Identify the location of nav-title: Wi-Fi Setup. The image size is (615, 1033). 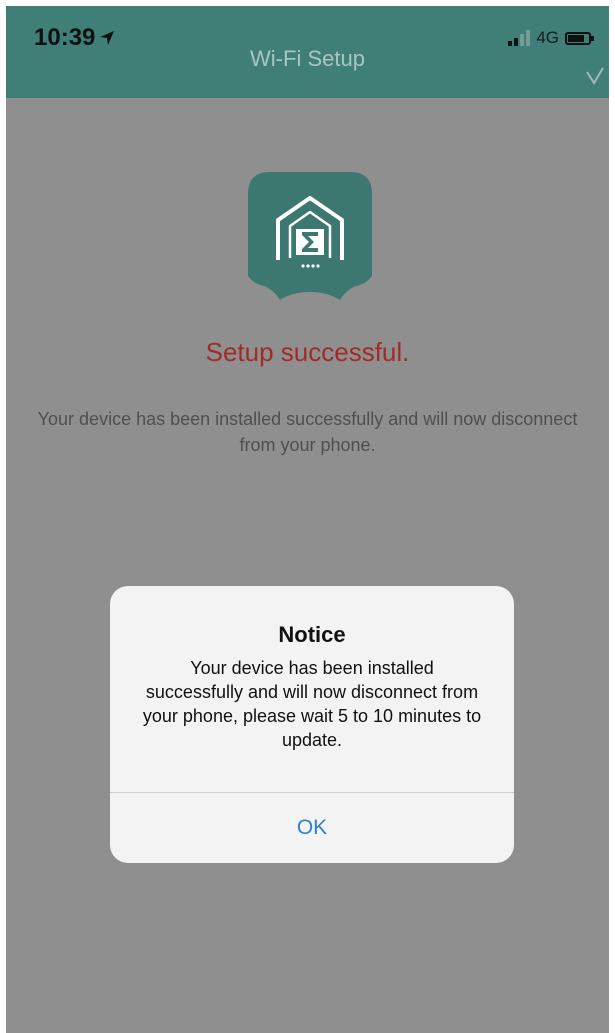
(307, 58).